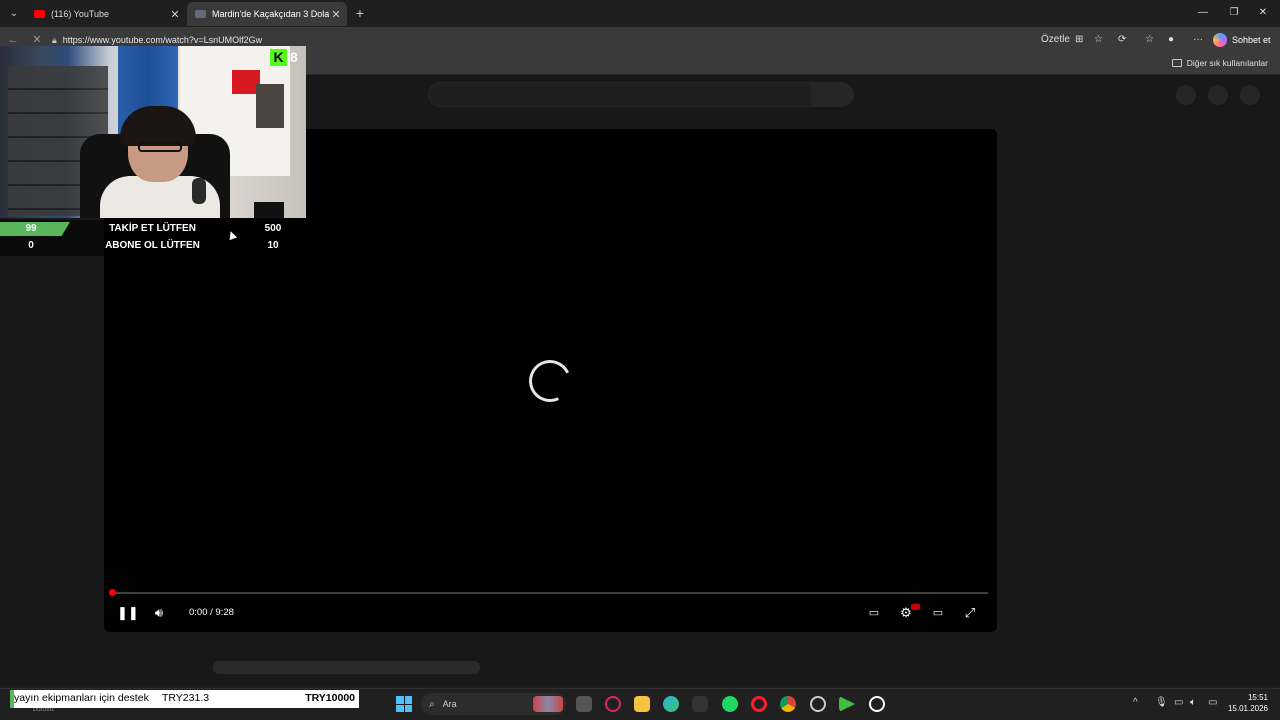 The image size is (1280, 720). Describe the element at coordinates (1218, 95) in the screenshot. I see `notifications-icon` at that location.